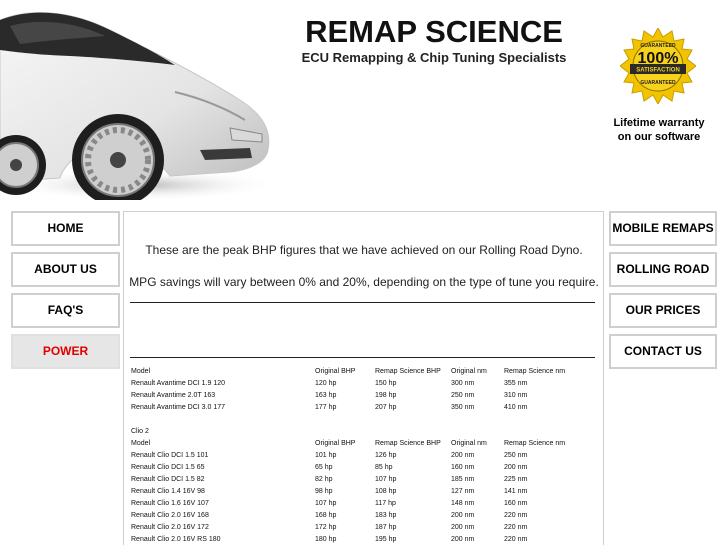 The image size is (727, 545). I want to click on nav-rolling-road-button: ROLLING ROAD, so click(663, 269).